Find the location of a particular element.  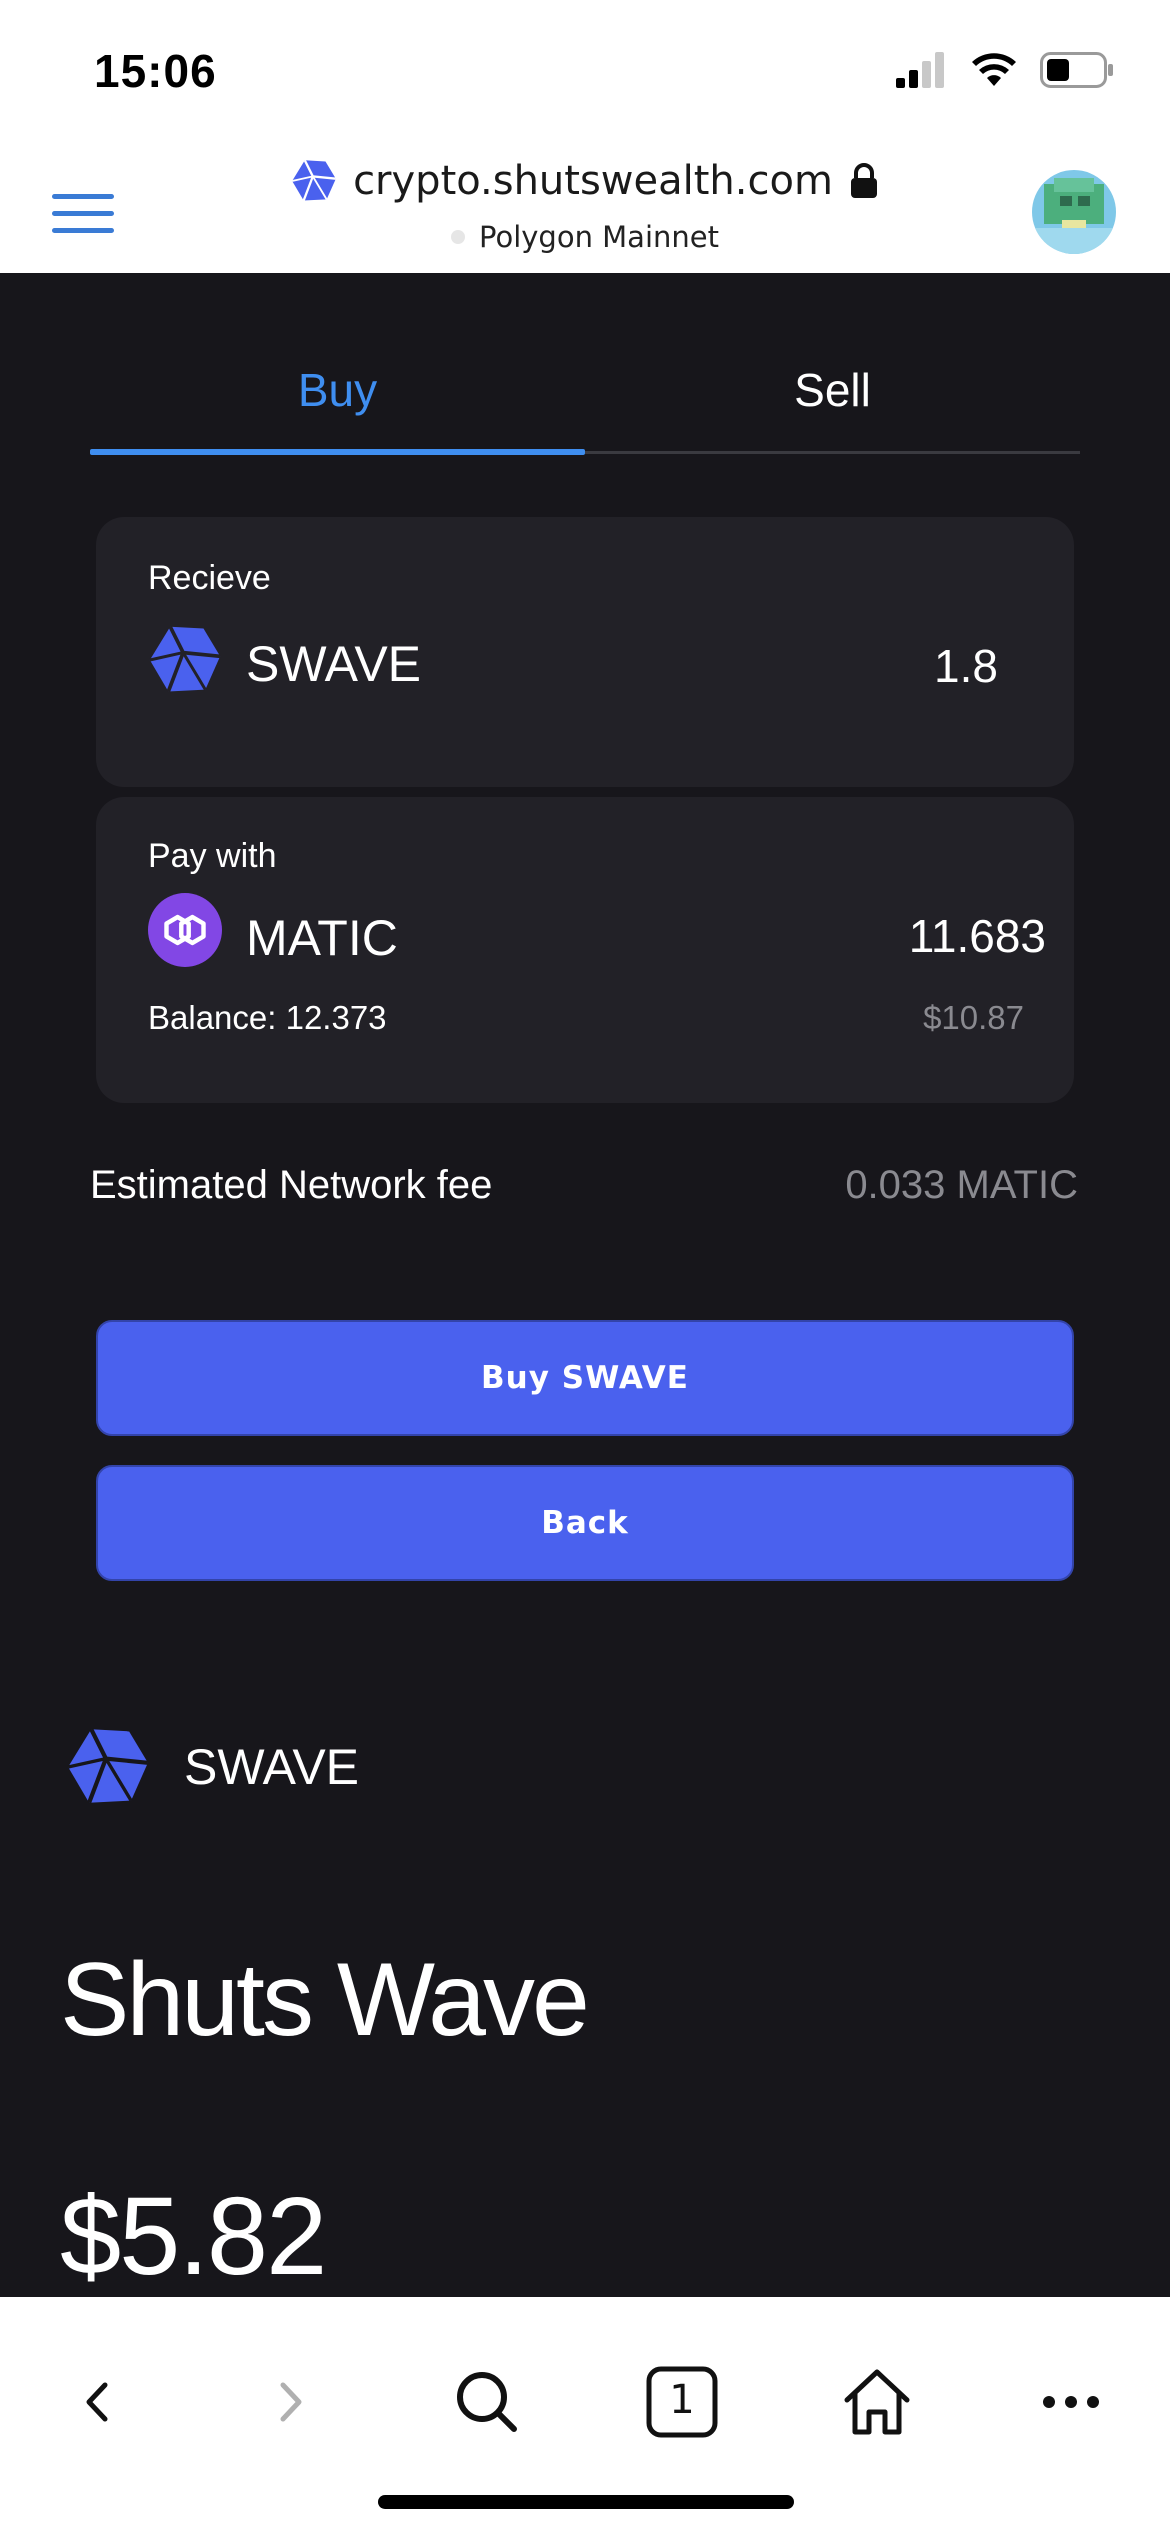

url-text: crypto.shutswealth.com is located at coordinates (593, 181).